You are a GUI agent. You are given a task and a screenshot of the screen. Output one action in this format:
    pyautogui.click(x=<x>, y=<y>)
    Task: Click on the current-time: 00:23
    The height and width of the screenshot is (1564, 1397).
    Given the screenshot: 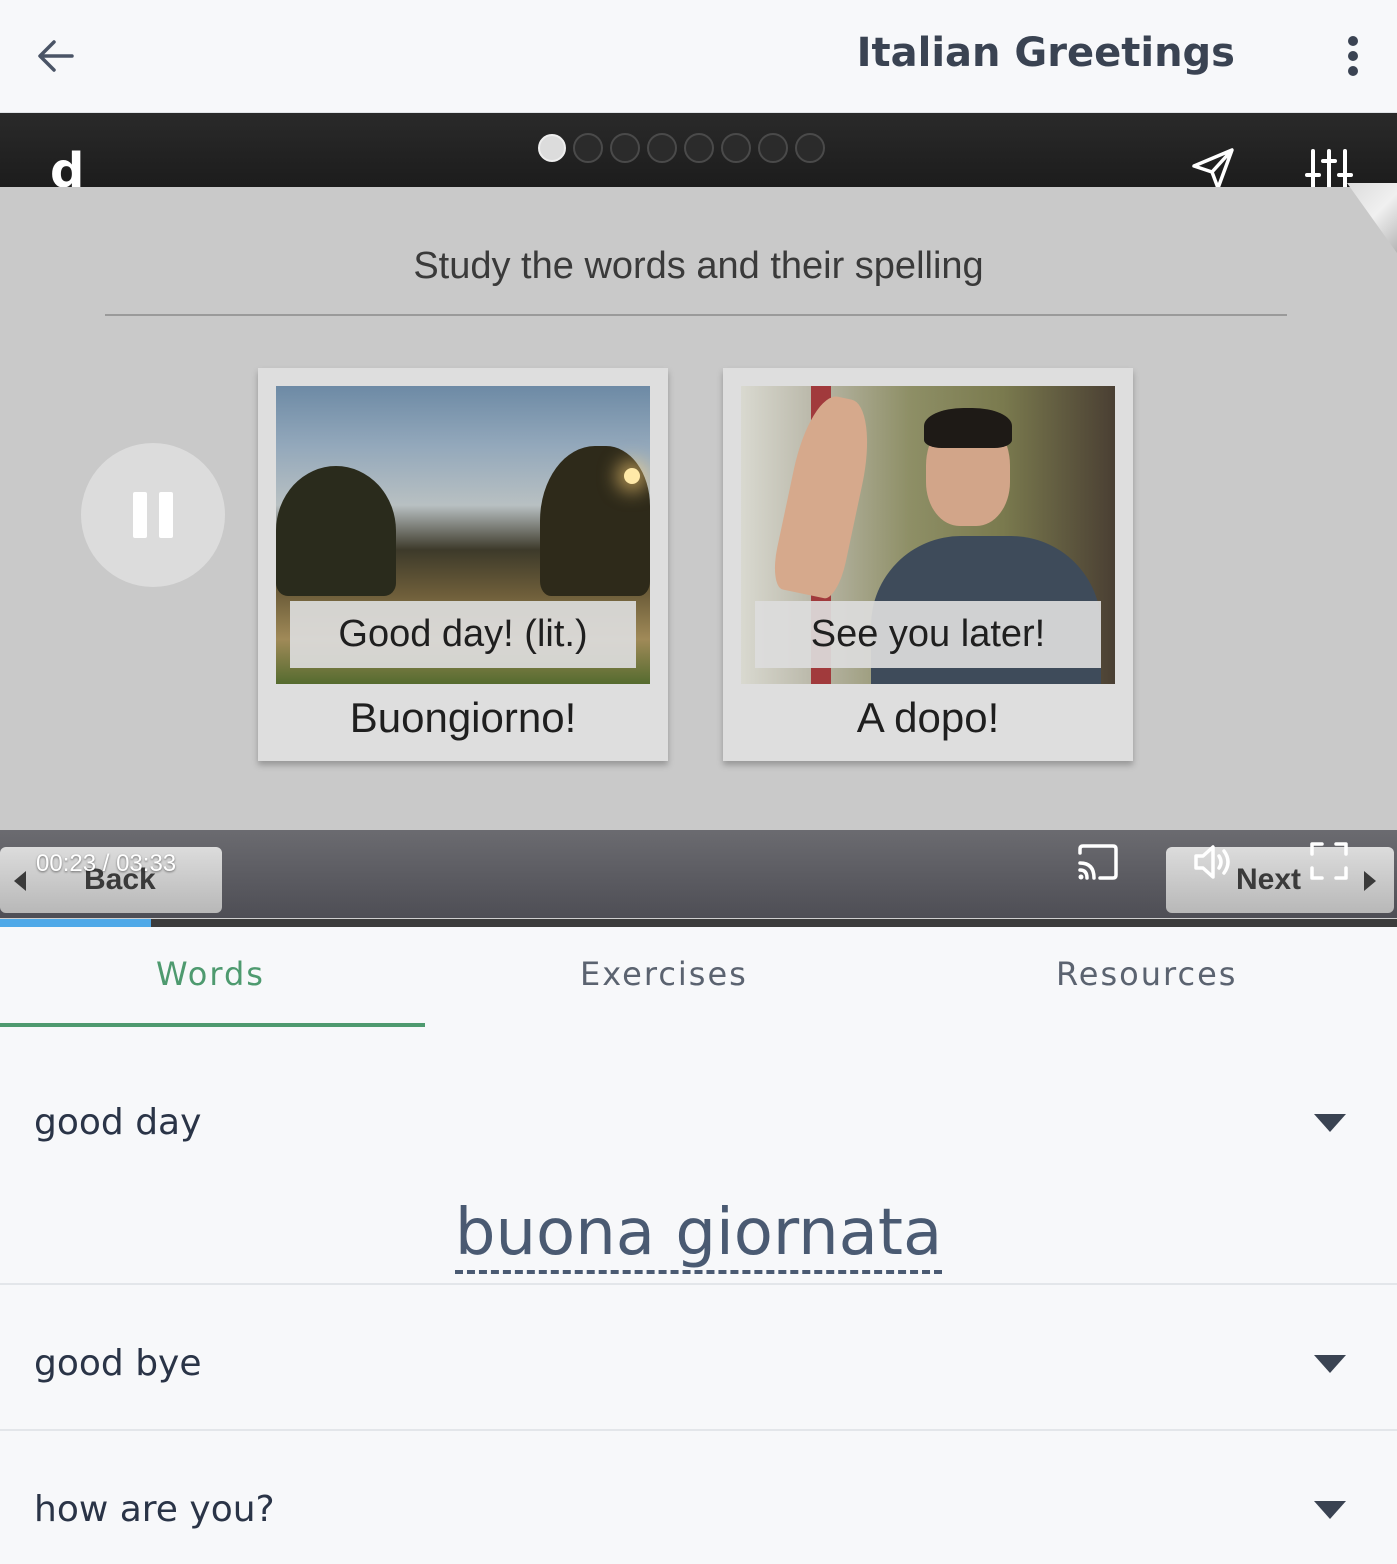 What is the action you would take?
    pyautogui.click(x=66, y=863)
    